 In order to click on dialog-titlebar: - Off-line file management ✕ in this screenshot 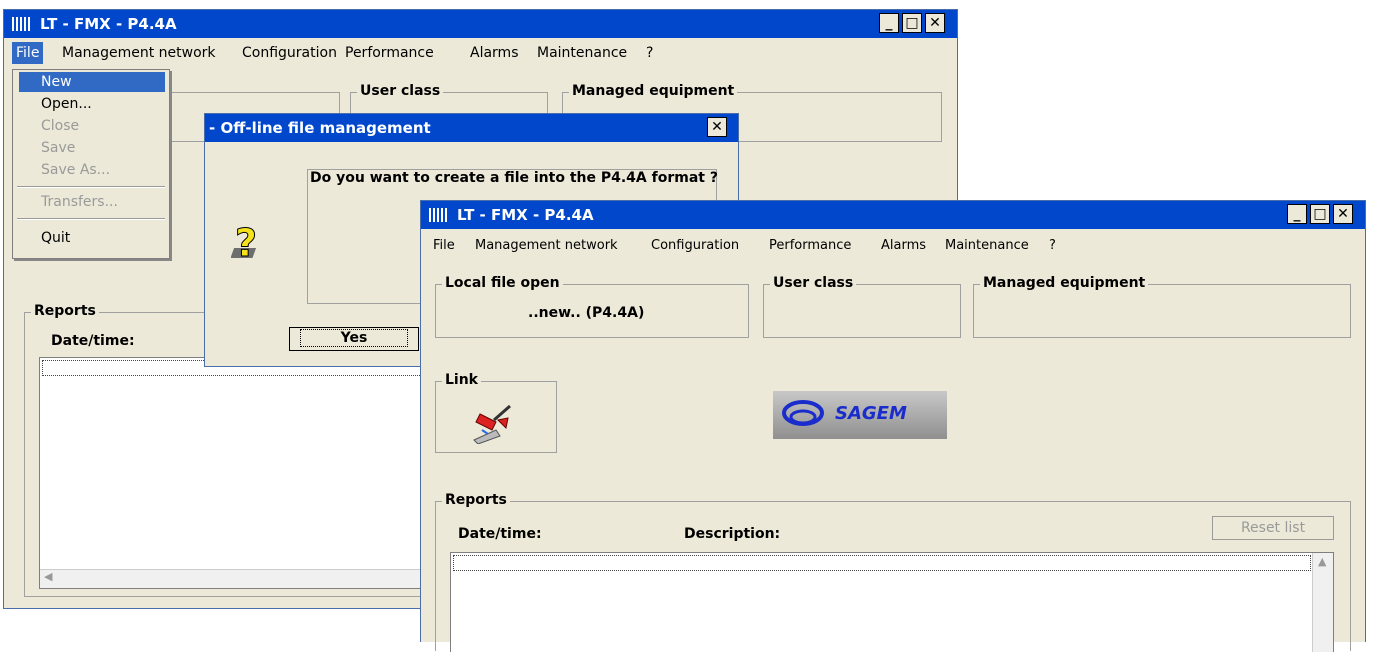, I will do `click(471, 128)`.